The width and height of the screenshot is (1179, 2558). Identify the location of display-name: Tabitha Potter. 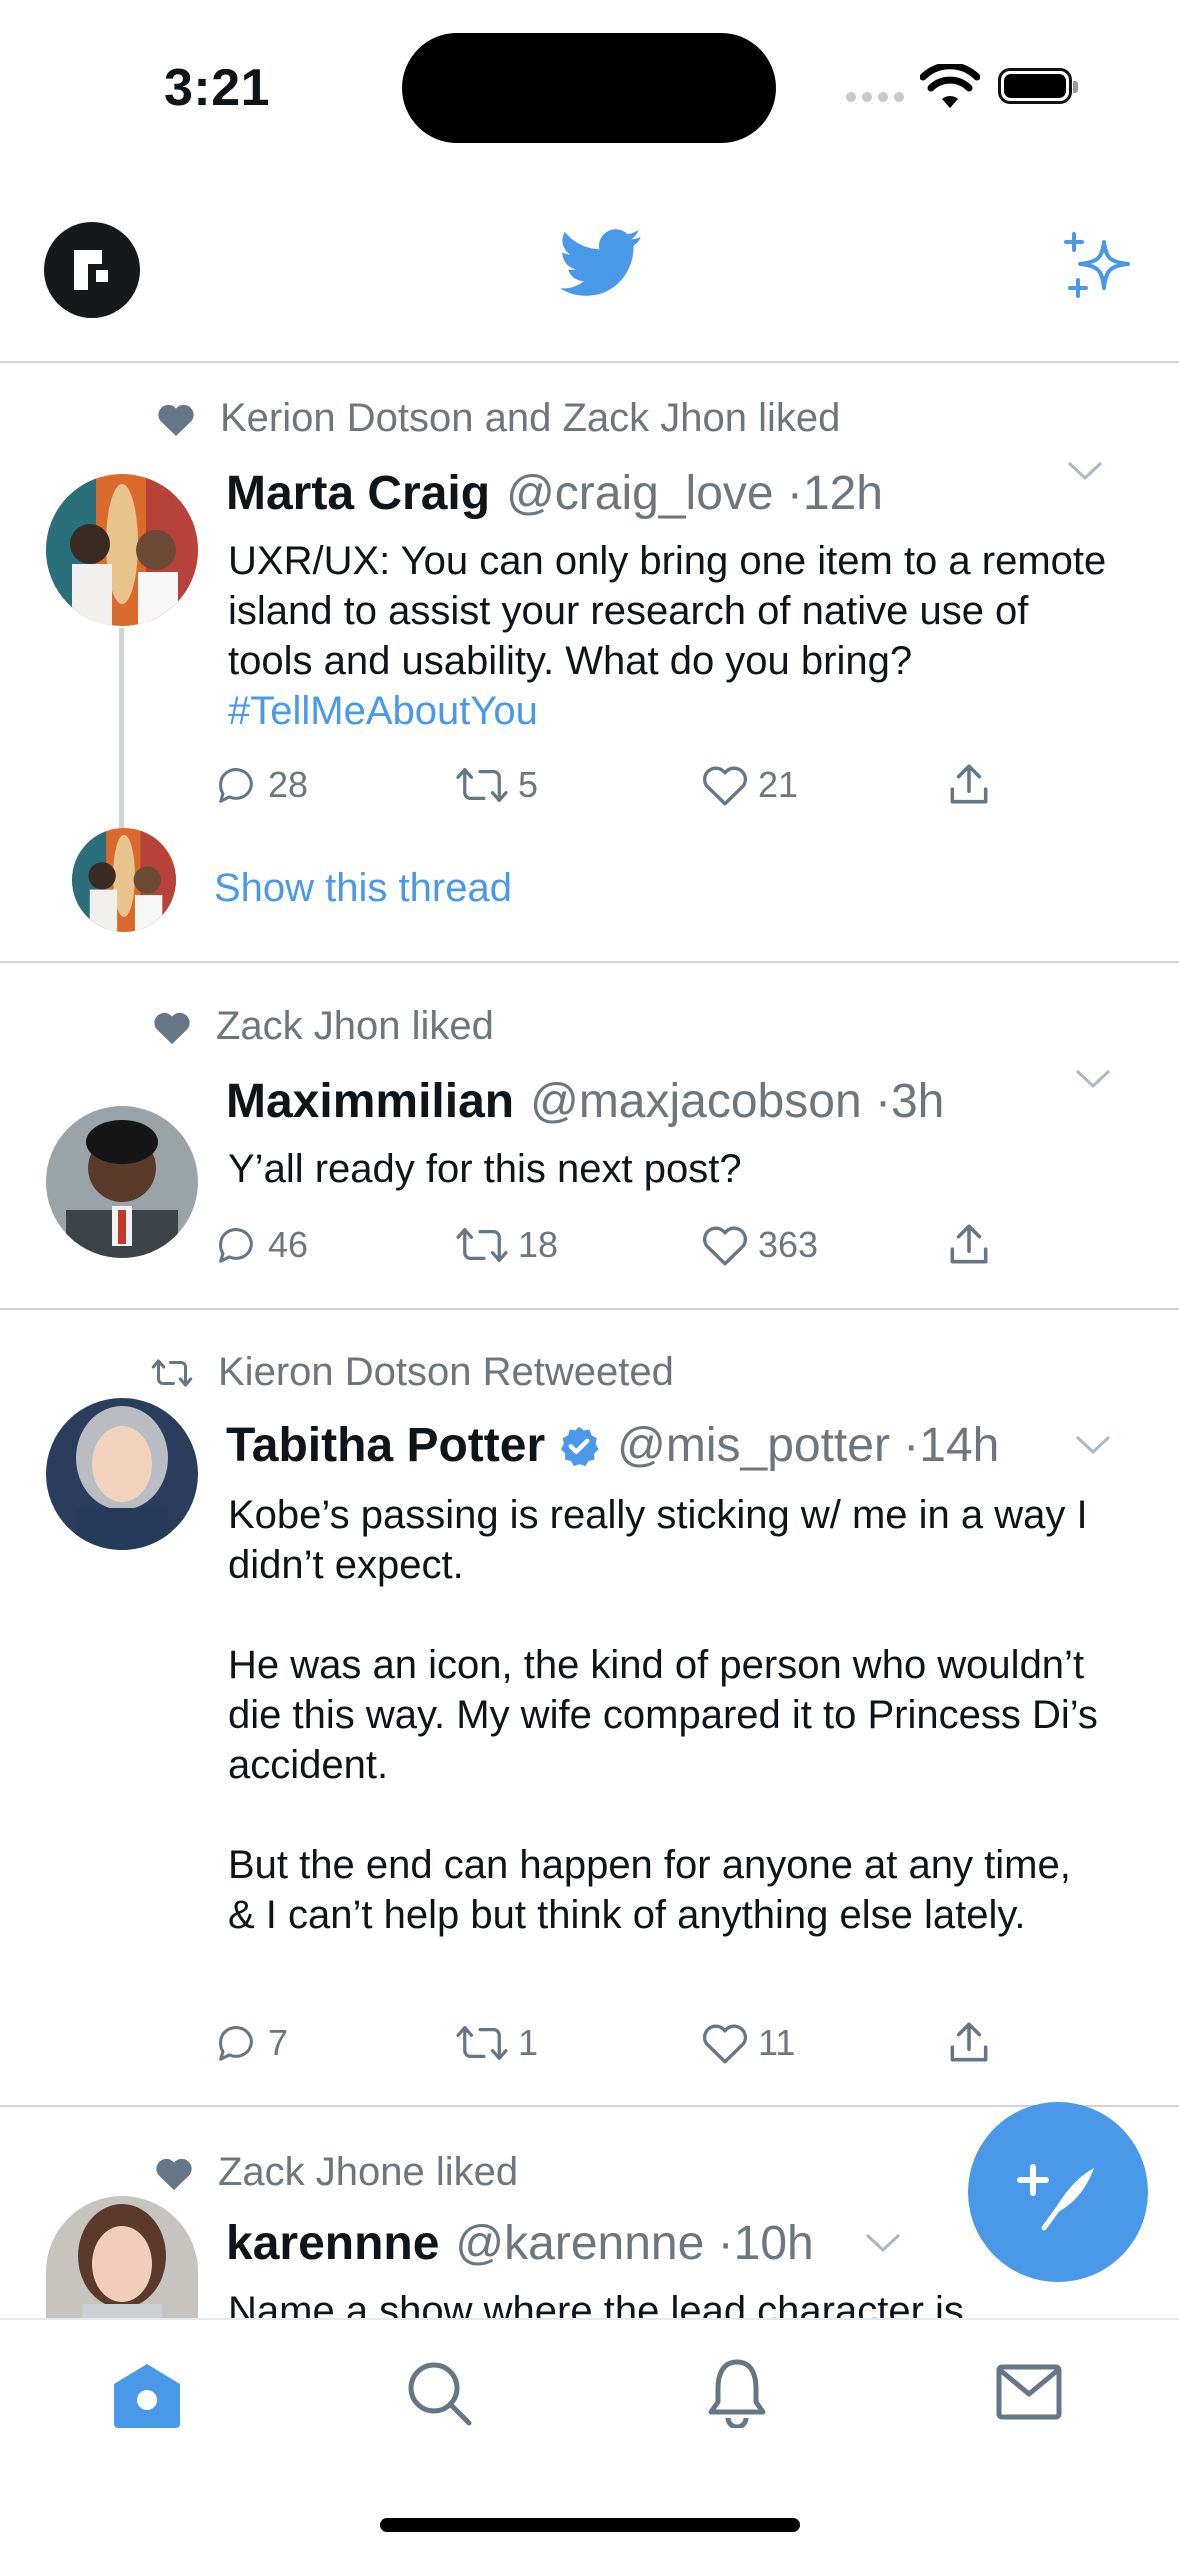
(385, 1445).